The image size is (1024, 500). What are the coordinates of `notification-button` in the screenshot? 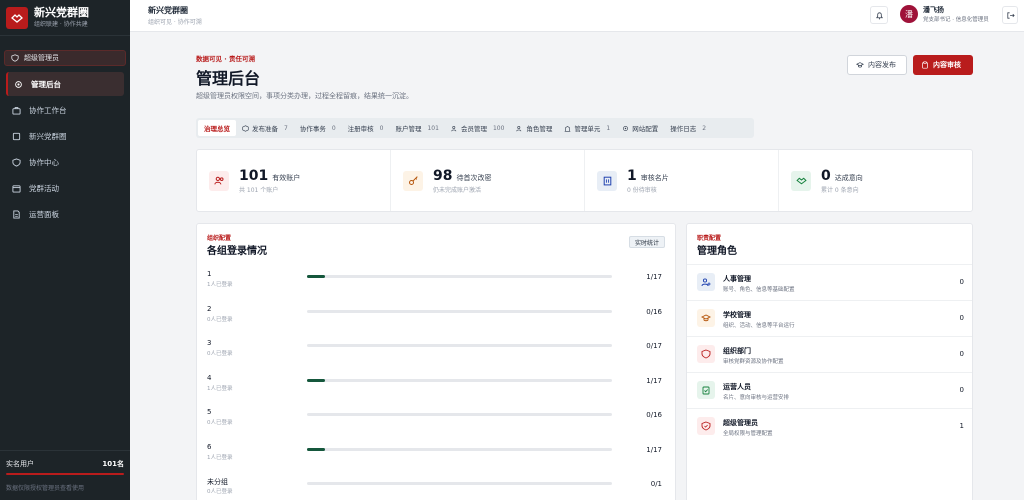 It's located at (879, 15).